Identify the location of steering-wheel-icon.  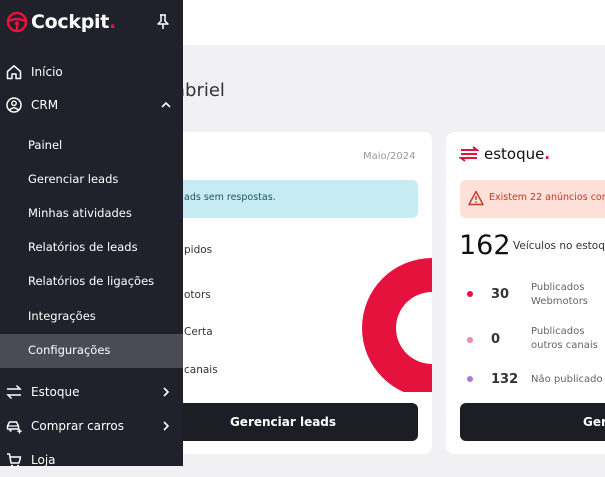
(17, 22).